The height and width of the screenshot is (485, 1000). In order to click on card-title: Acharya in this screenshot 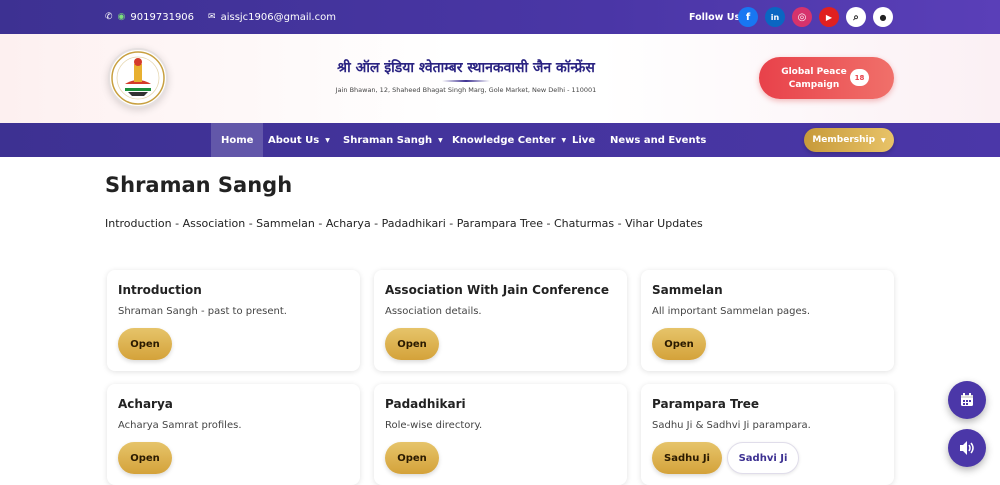, I will do `click(145, 404)`.